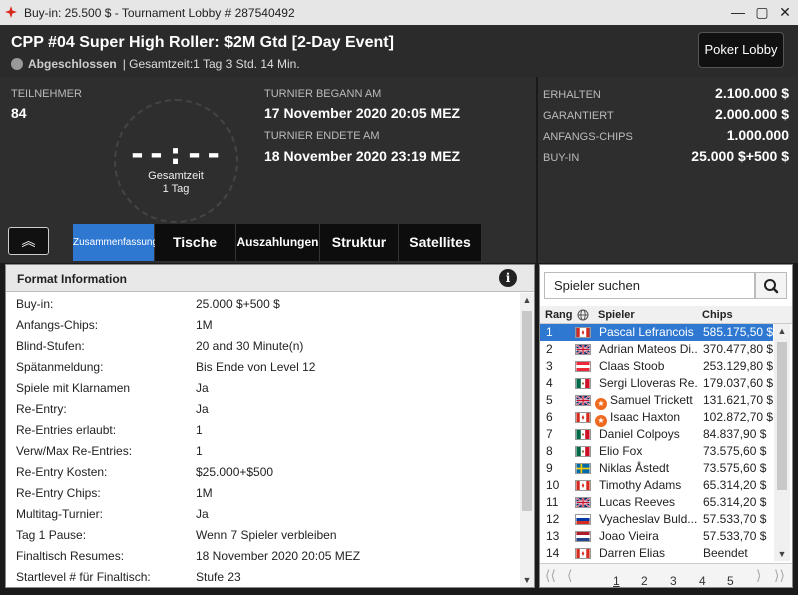 This screenshot has width=798, height=595. I want to click on player-rank: 2, so click(549, 349).